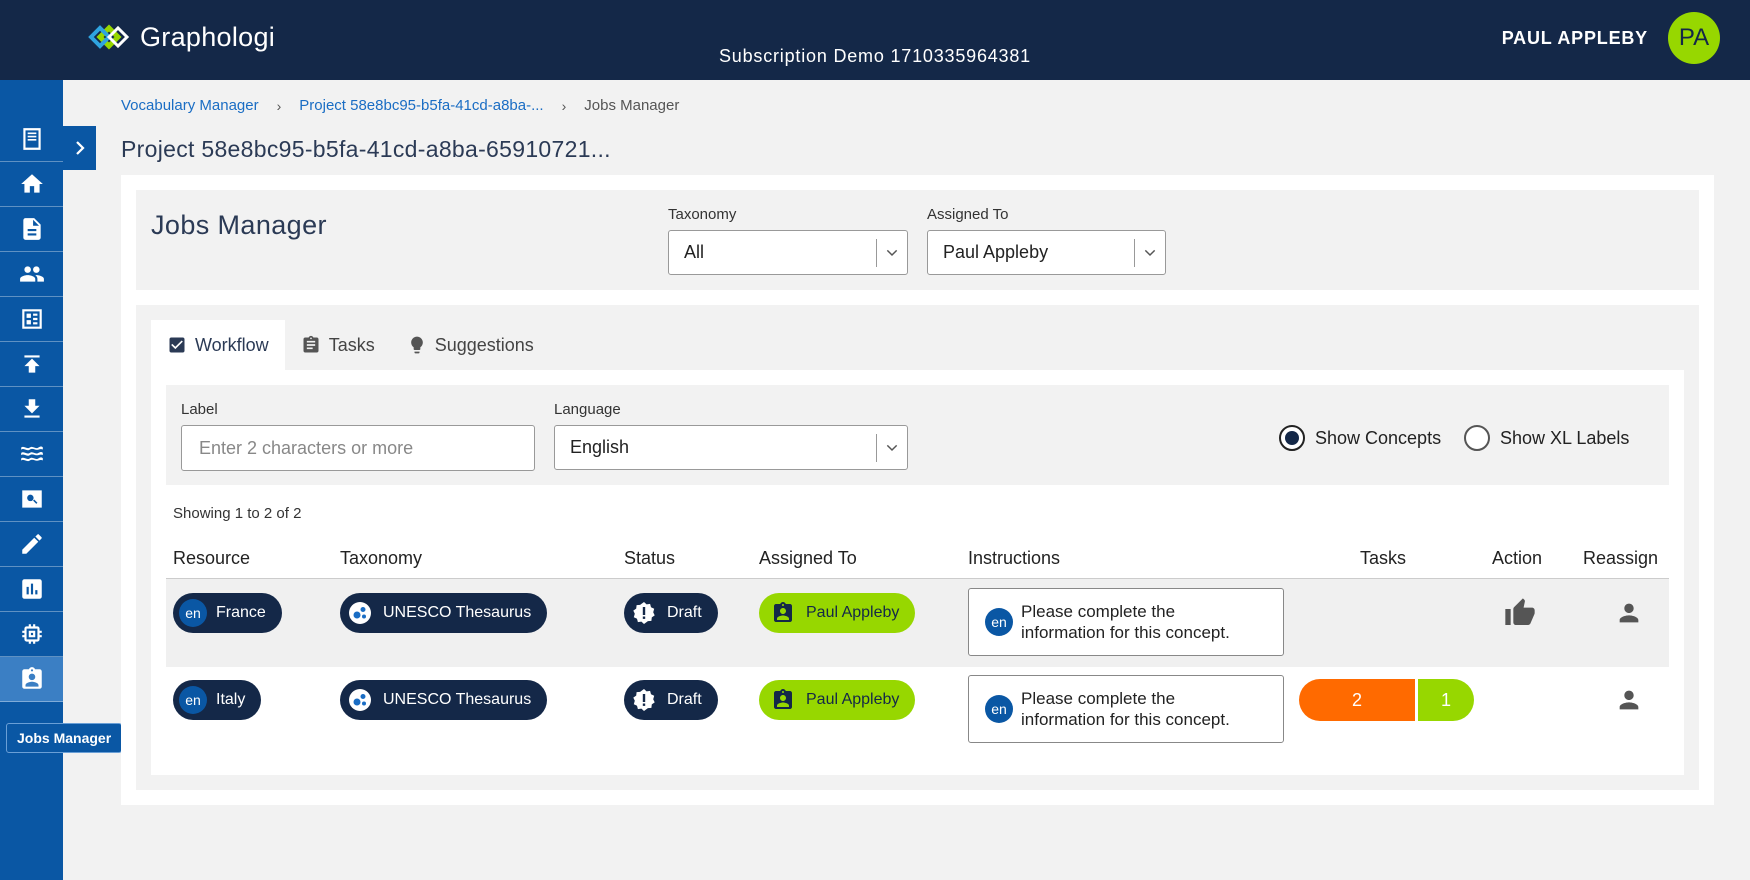  Describe the element at coordinates (808, 558) in the screenshot. I see `column-header-assigned-to: Assigned To` at that location.